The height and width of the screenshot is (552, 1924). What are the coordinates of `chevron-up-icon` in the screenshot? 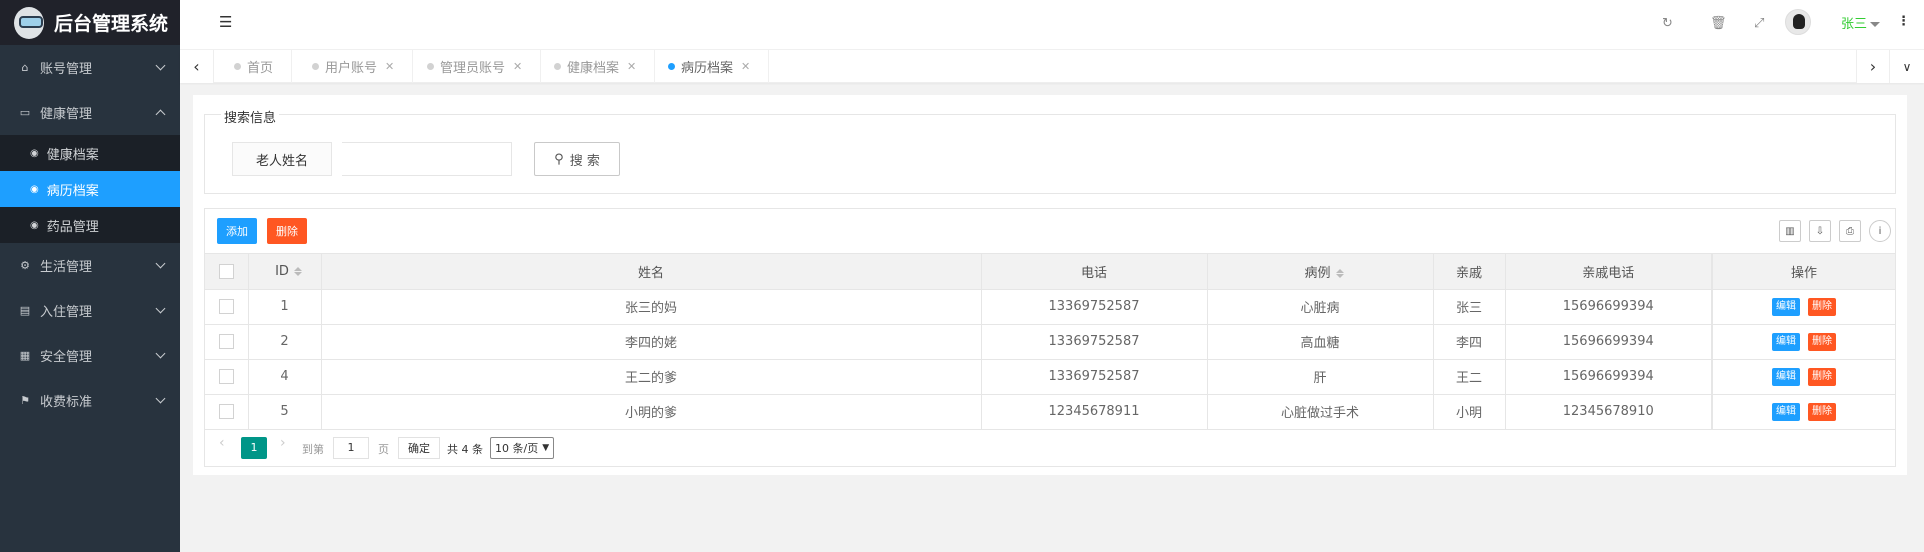 It's located at (160, 114).